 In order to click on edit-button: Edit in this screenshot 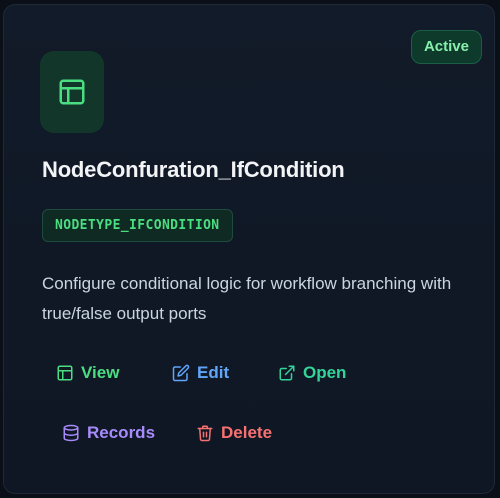, I will do `click(200, 373)`.